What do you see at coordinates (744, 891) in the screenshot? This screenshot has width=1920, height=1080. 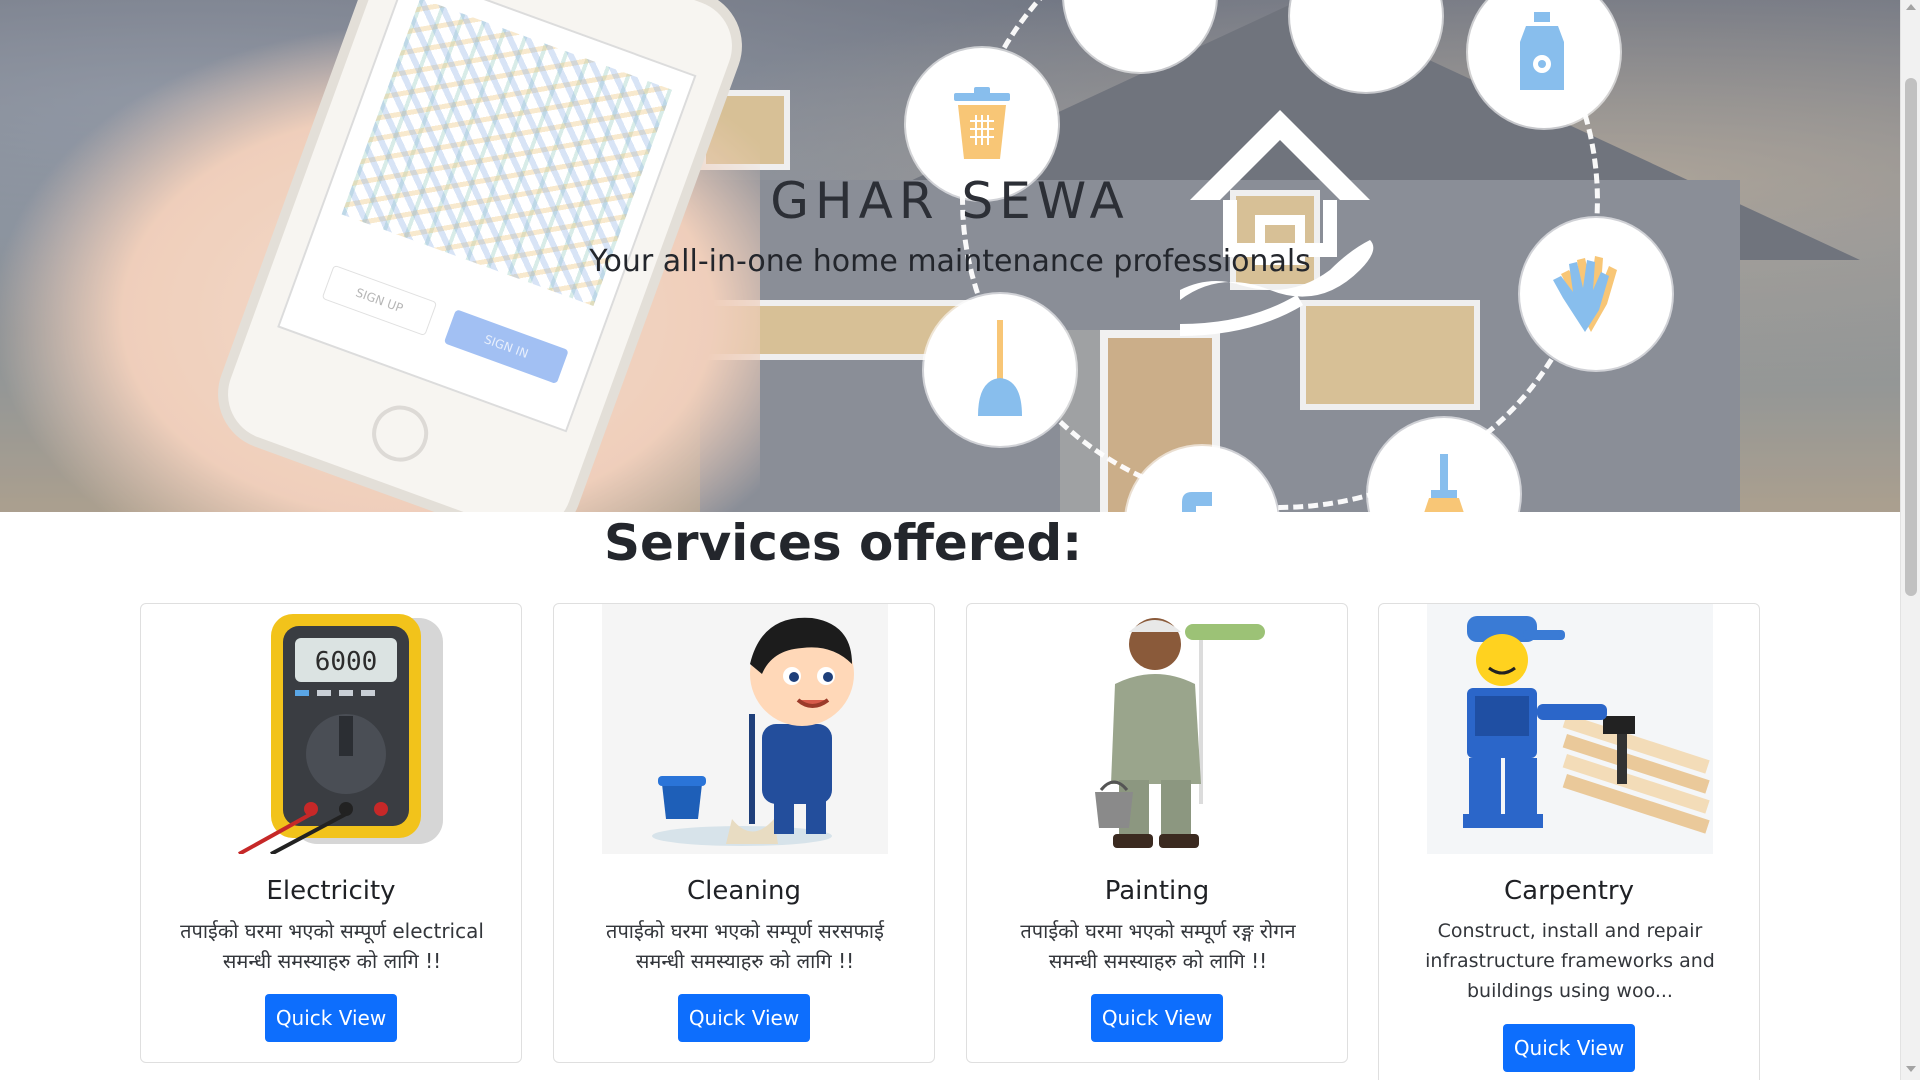 I see `card-title-cleaning: Cleaning` at bounding box center [744, 891].